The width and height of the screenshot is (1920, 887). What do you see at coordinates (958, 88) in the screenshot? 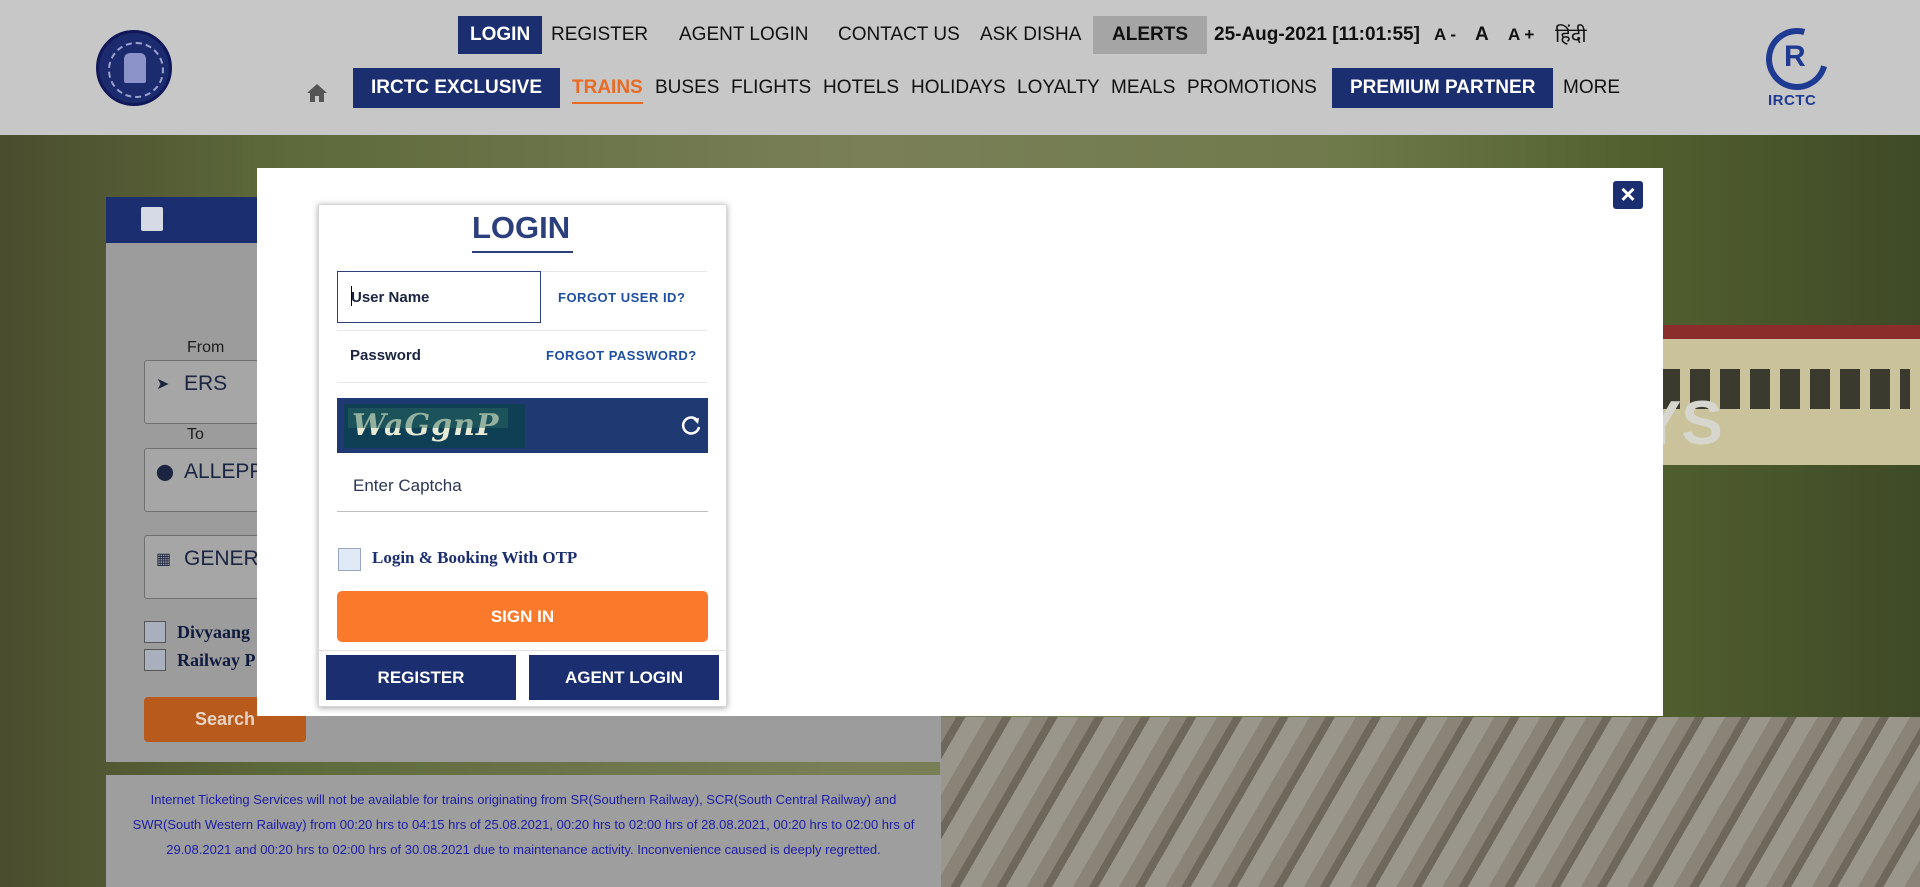
I see `nav-holidays: HOLIDAYS` at bounding box center [958, 88].